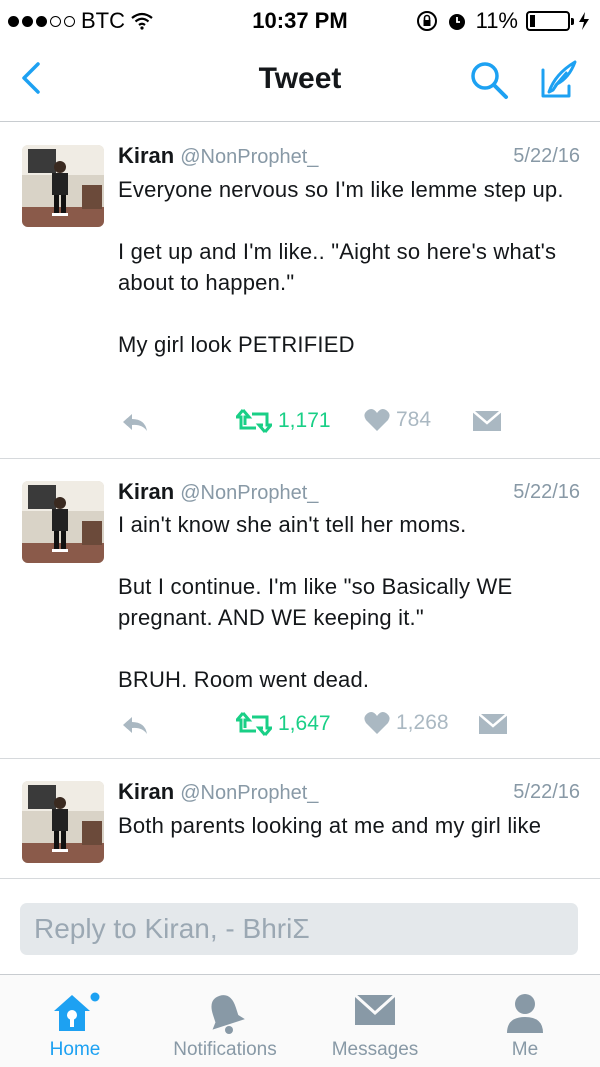  Describe the element at coordinates (349, 729) in the screenshot. I see `tweet-actions: 1,647 1,268` at that location.